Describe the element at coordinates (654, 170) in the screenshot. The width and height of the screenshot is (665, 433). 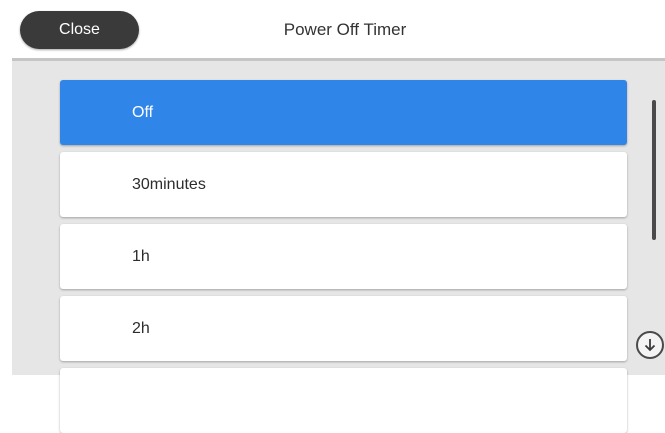
I see `scrollbar` at that location.